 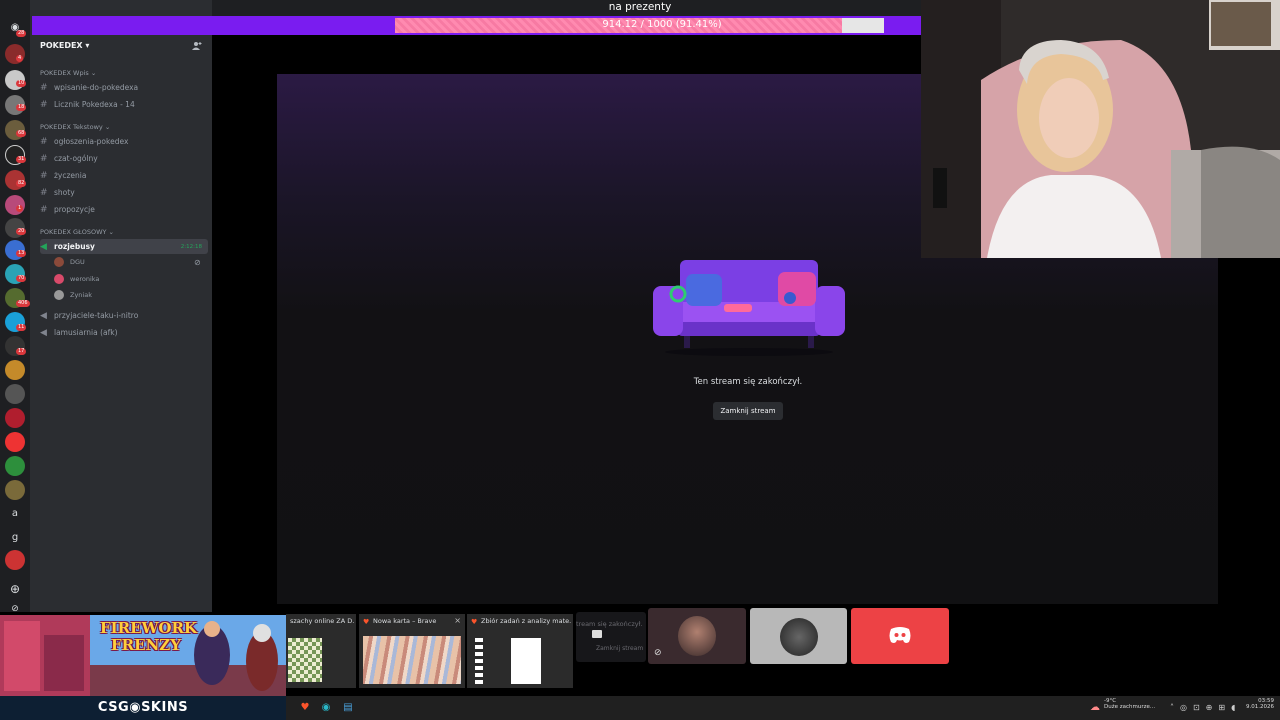 What do you see at coordinates (143, 708) in the screenshot?
I see `sponsor-banner: CSG◉SKINS` at bounding box center [143, 708].